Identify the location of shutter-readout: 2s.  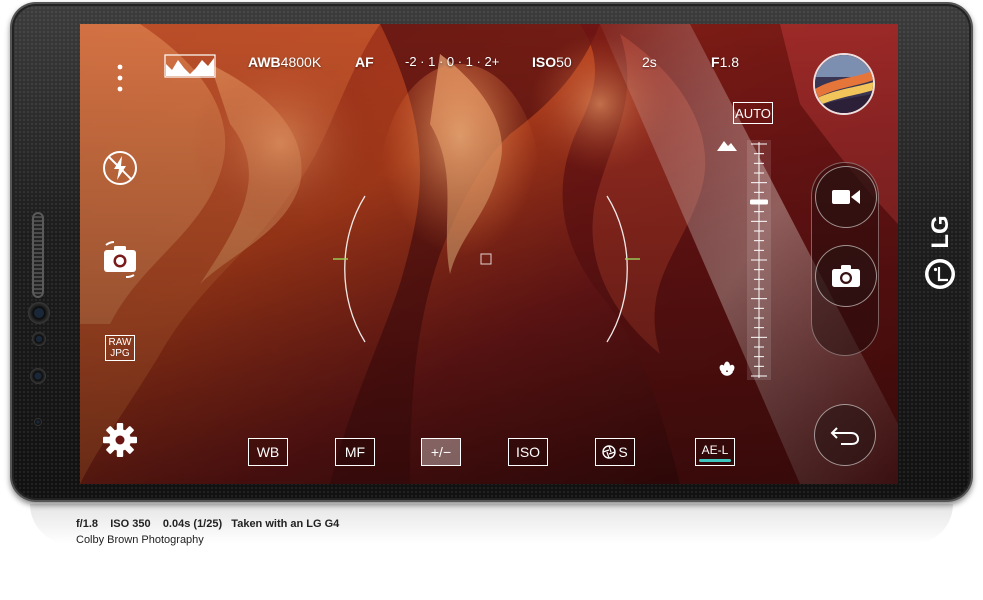
(649, 62).